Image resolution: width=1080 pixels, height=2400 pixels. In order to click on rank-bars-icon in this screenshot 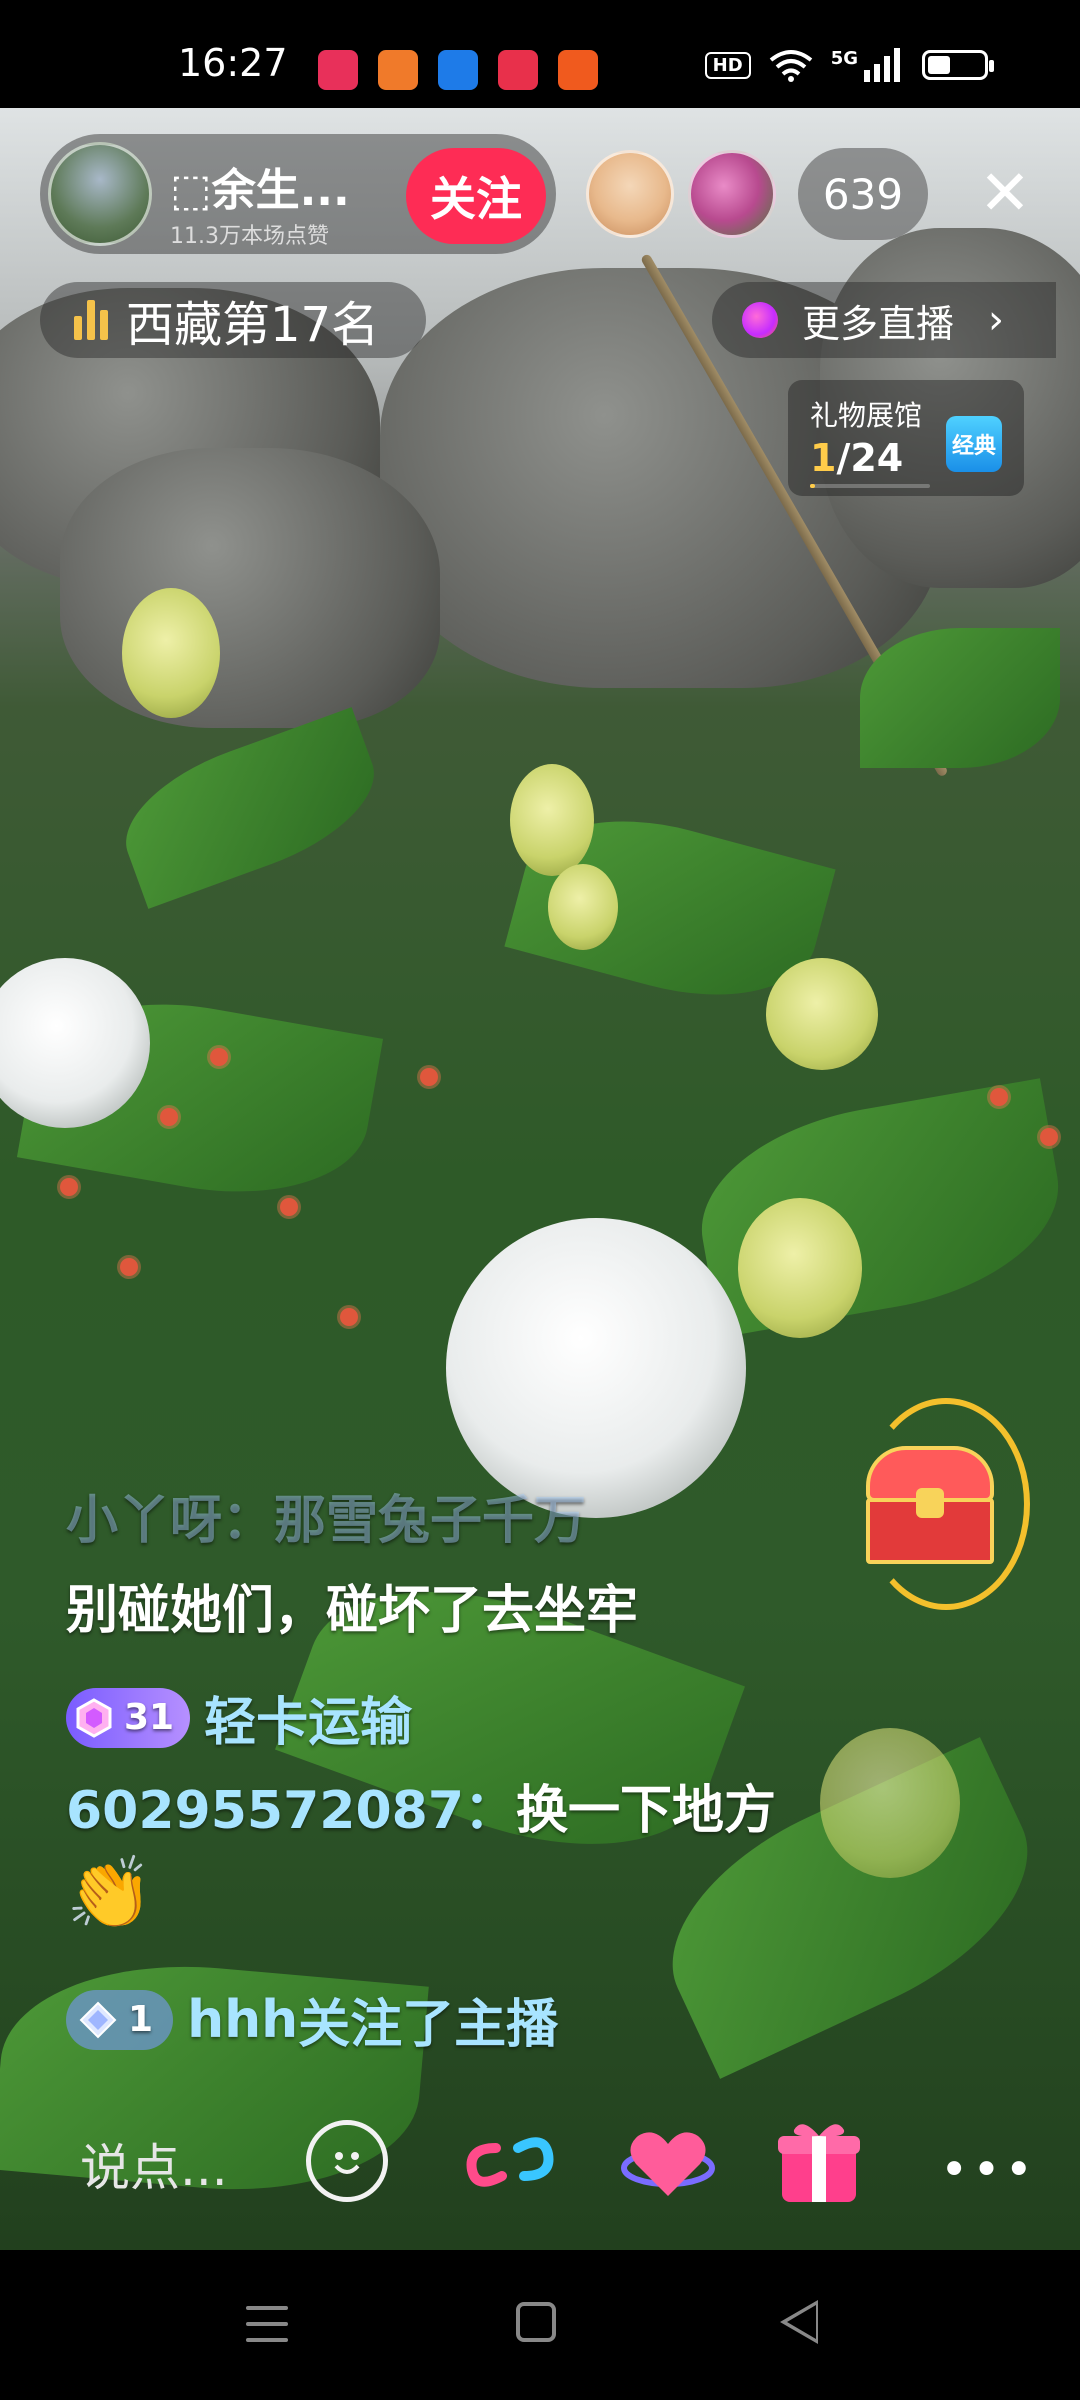, I will do `click(91, 320)`.